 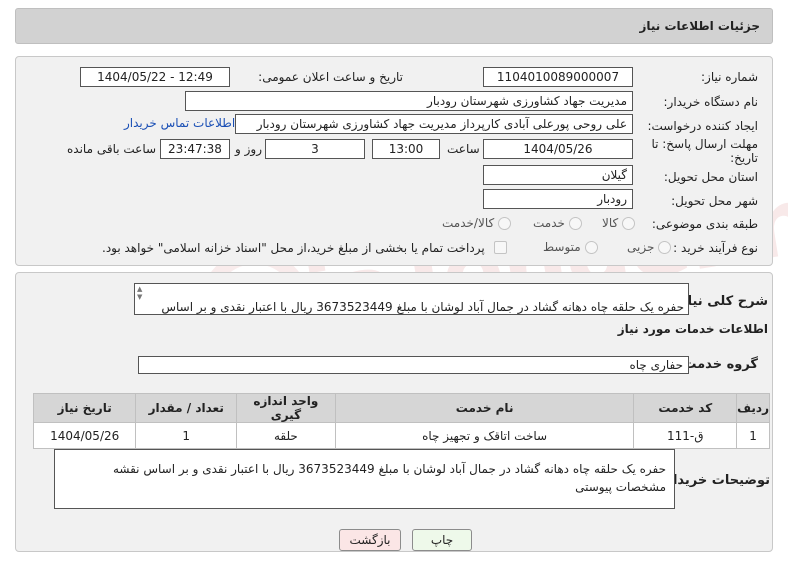 I want to click on deadline-label-line2: تاریخ:, so click(x=744, y=158).